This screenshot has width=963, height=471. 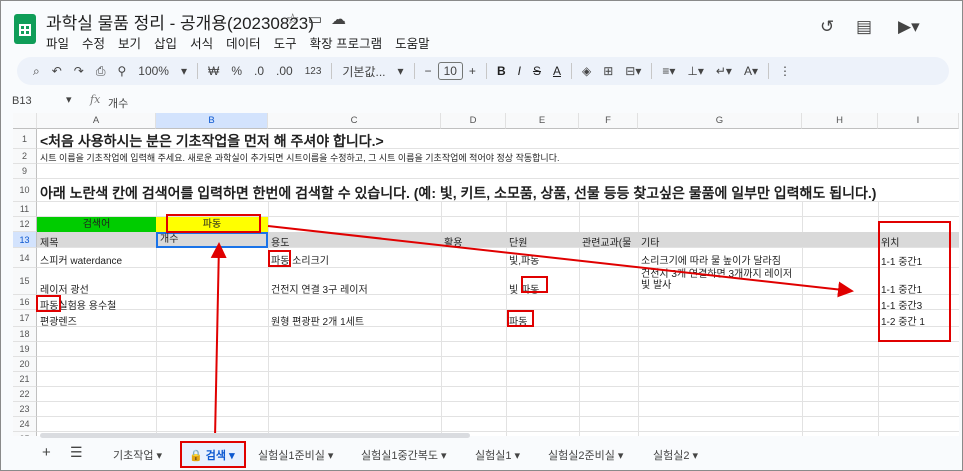 What do you see at coordinates (633, 71) in the screenshot?
I see `merge-cells-icon: ⊟▾` at bounding box center [633, 71].